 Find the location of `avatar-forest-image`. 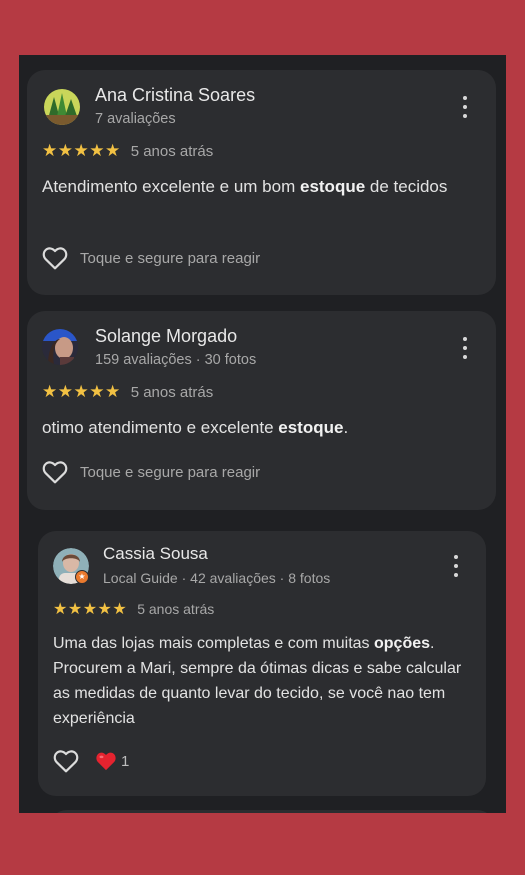

avatar-forest-image is located at coordinates (62, 107).